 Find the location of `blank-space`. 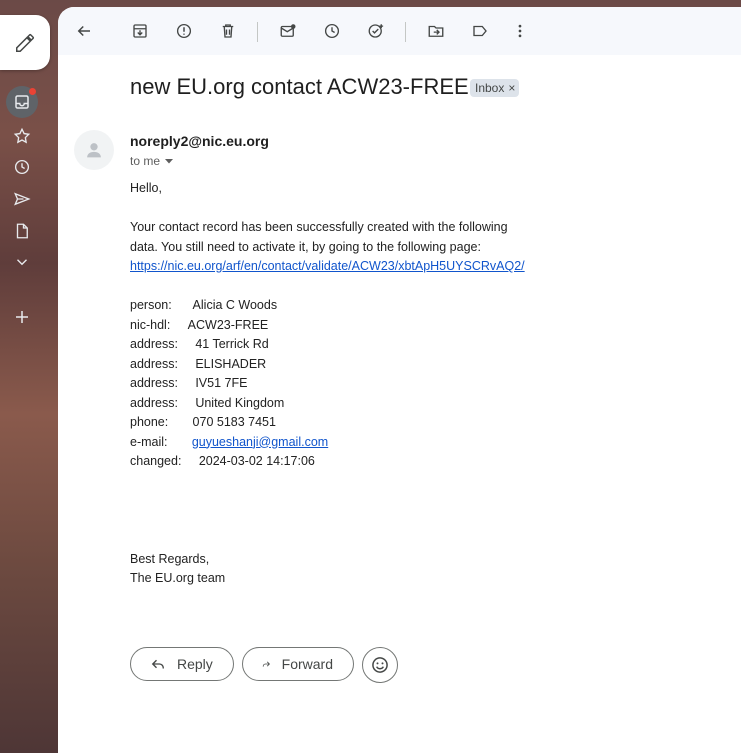

blank-space is located at coordinates (410, 511).